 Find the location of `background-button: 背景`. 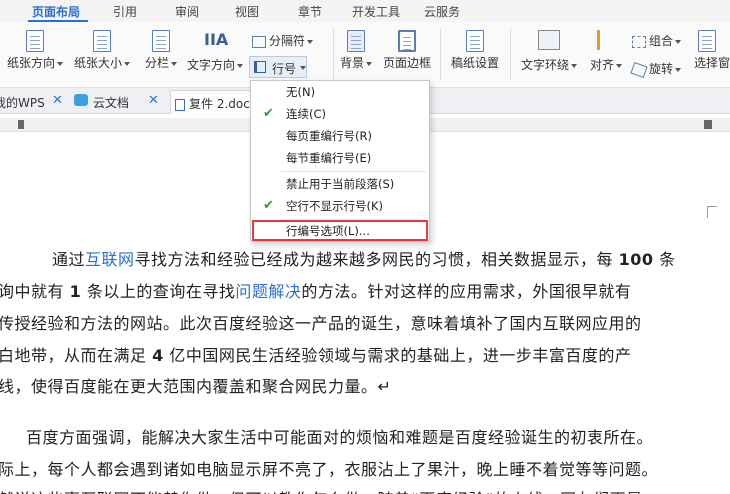

background-button: 背景 is located at coordinates (356, 50).